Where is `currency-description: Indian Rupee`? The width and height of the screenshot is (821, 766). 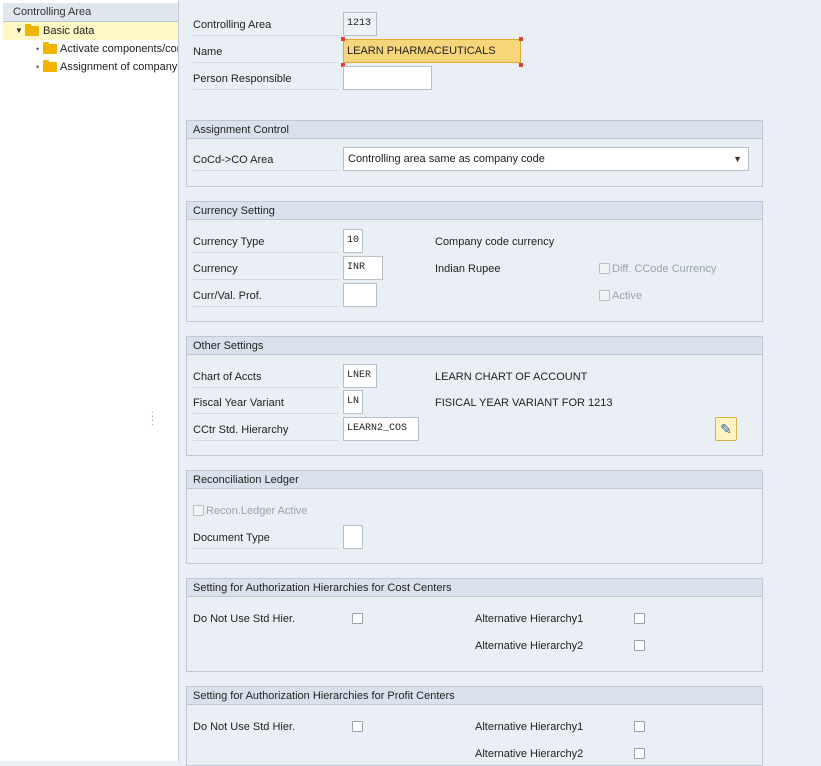
currency-description: Indian Rupee is located at coordinates (468, 269).